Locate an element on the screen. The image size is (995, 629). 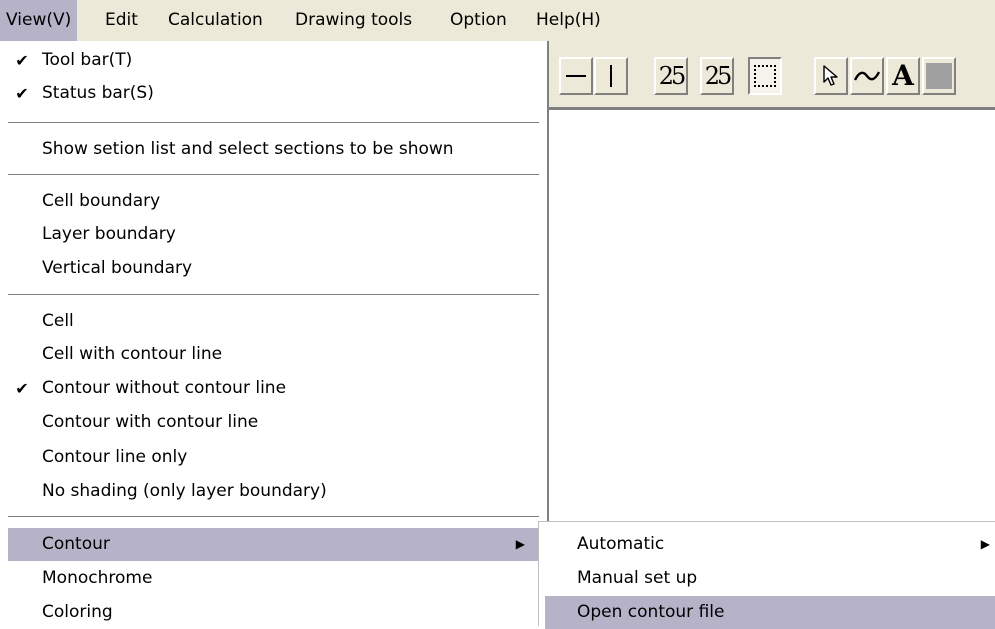
gray-fill-icon is located at coordinates (939, 76).